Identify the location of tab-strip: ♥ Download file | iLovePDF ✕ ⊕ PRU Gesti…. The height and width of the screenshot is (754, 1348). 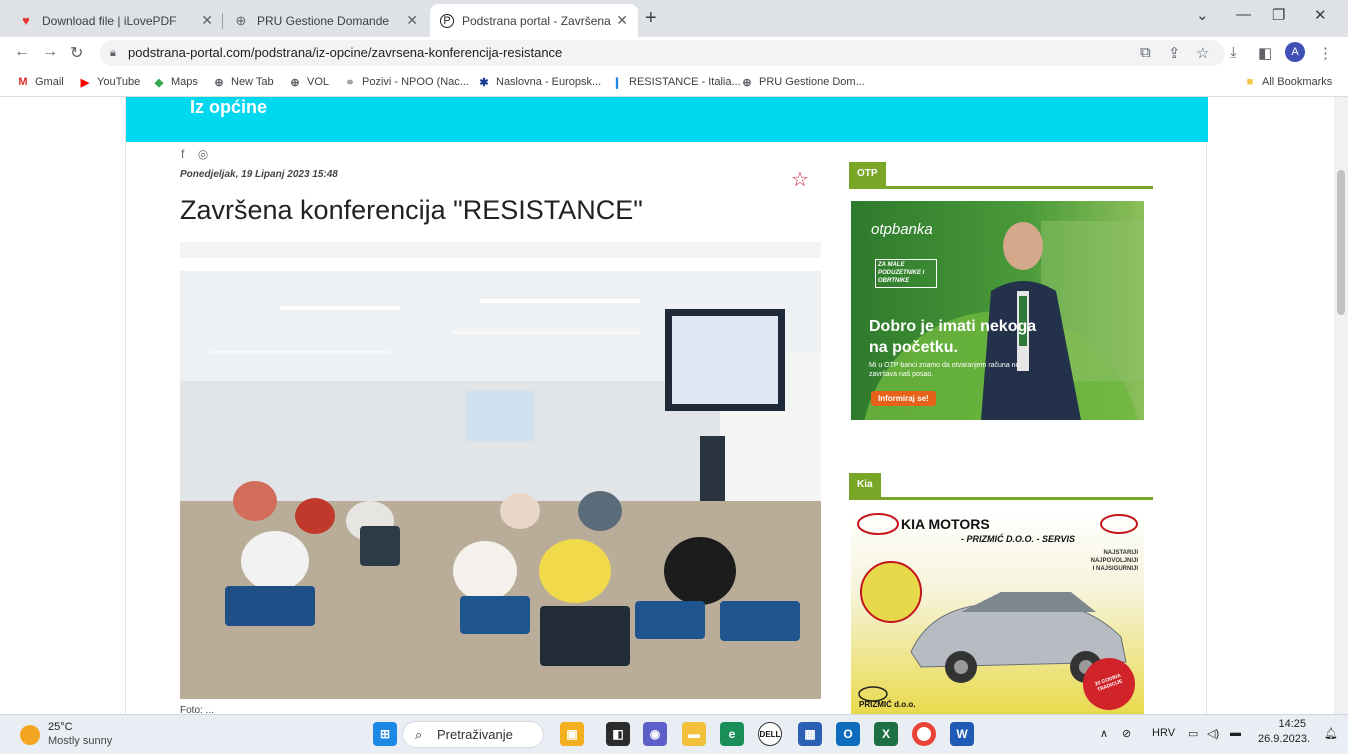
(674, 18).